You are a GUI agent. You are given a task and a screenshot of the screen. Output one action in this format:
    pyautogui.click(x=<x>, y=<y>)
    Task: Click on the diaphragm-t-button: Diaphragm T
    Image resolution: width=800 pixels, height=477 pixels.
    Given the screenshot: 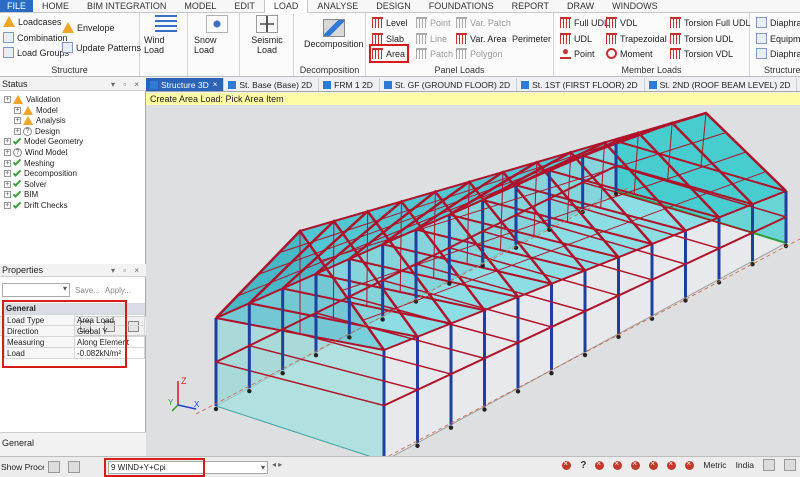 What is the action you would take?
    pyautogui.click(x=778, y=53)
    